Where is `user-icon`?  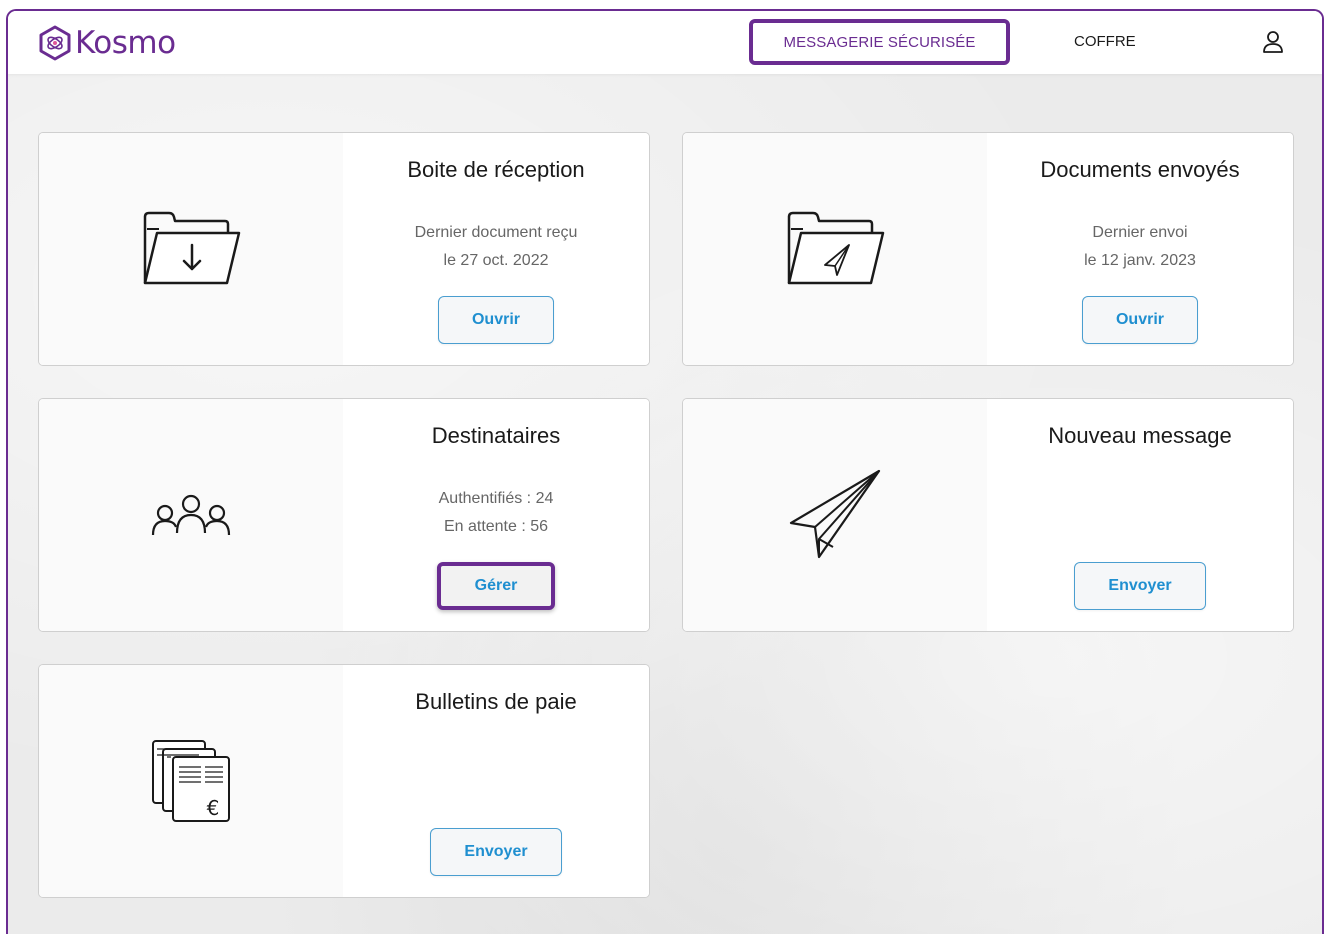
user-icon is located at coordinates (1273, 43).